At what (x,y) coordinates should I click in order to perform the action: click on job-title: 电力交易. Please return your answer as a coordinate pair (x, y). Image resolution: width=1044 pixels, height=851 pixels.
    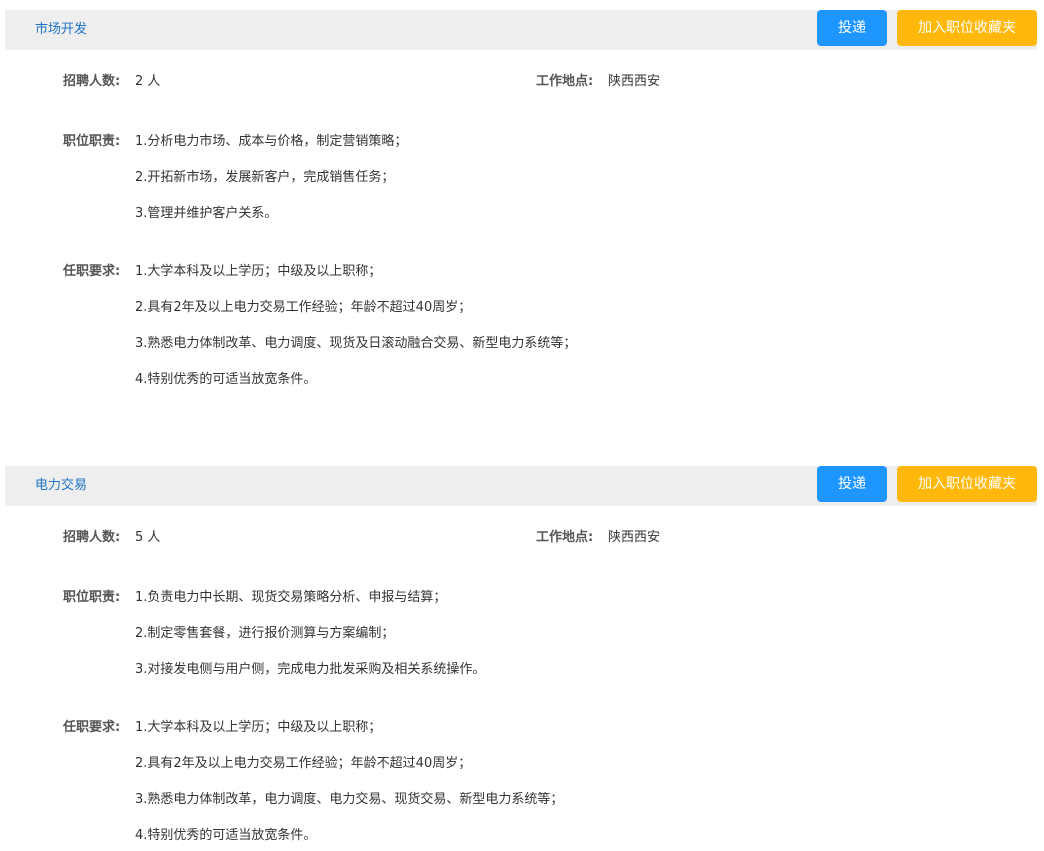
    Looking at the image, I should click on (61, 486).